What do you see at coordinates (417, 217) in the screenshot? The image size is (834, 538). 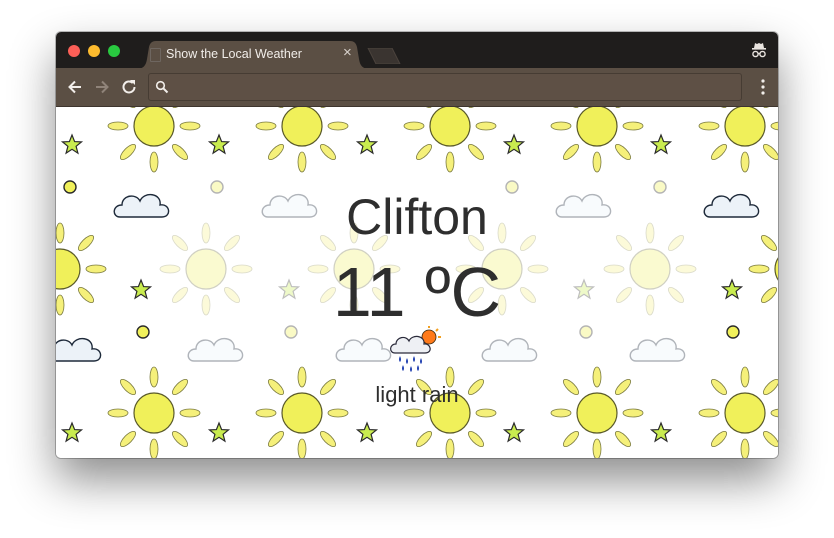 I see `city-name: Clifton` at bounding box center [417, 217].